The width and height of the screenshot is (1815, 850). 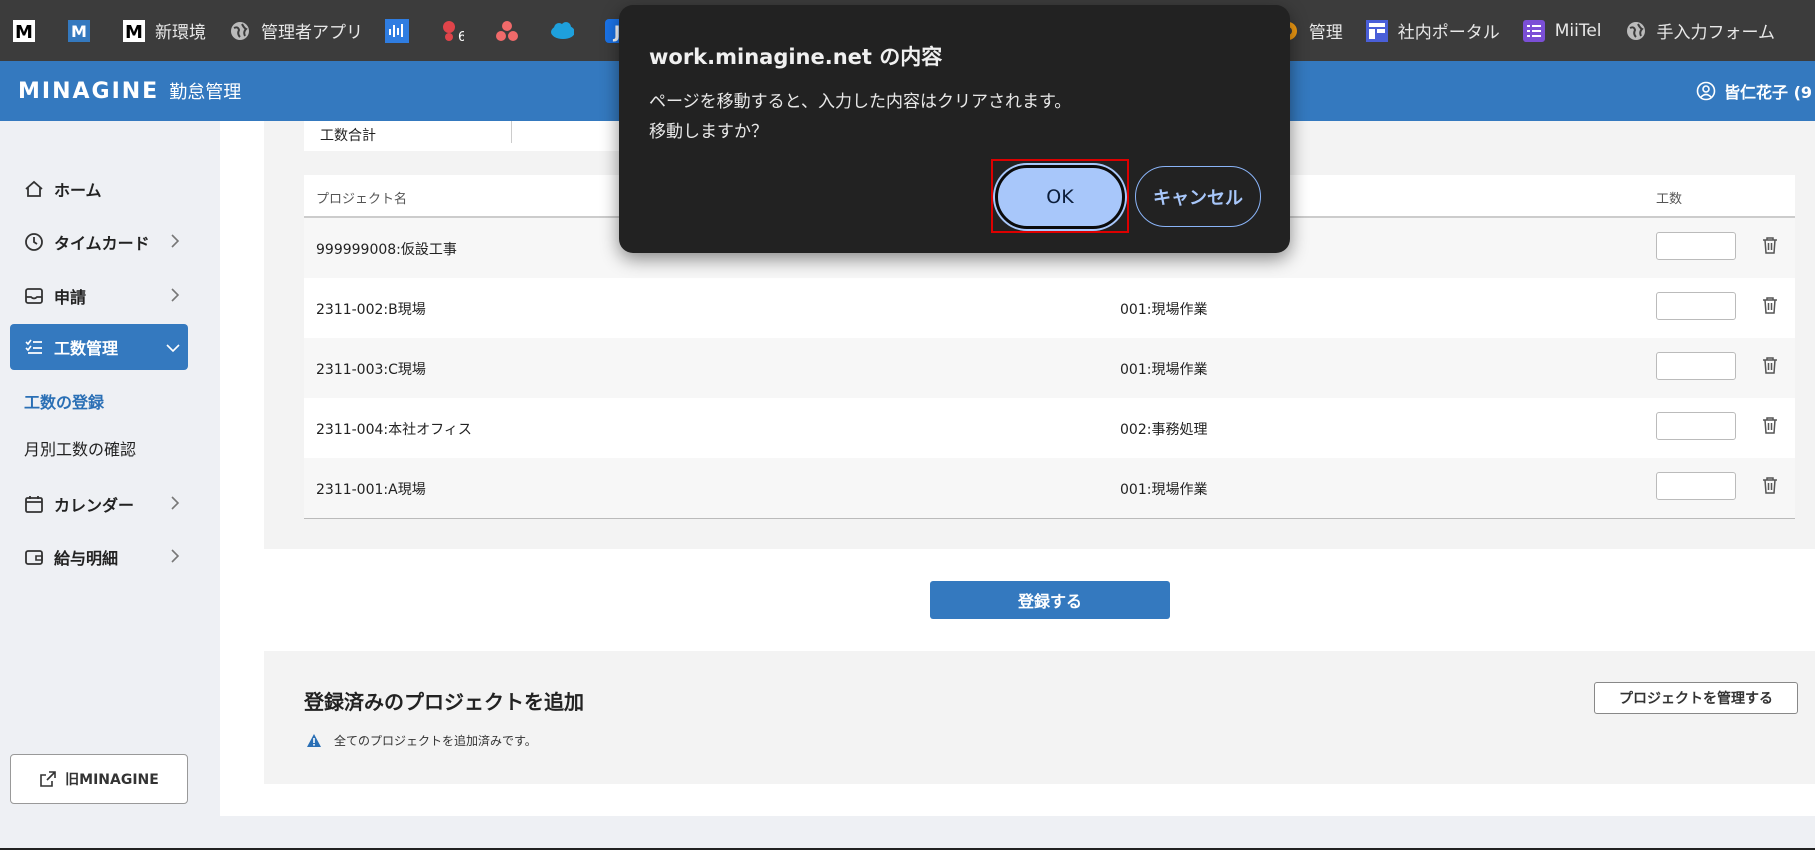 I want to click on project-name: 2311-004:本社オフィス, so click(x=394, y=430).